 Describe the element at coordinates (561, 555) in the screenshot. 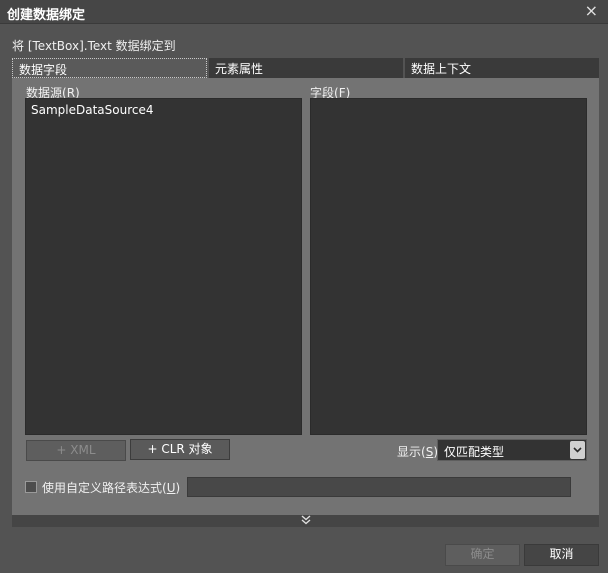

I see `cancel-button: 取消` at that location.